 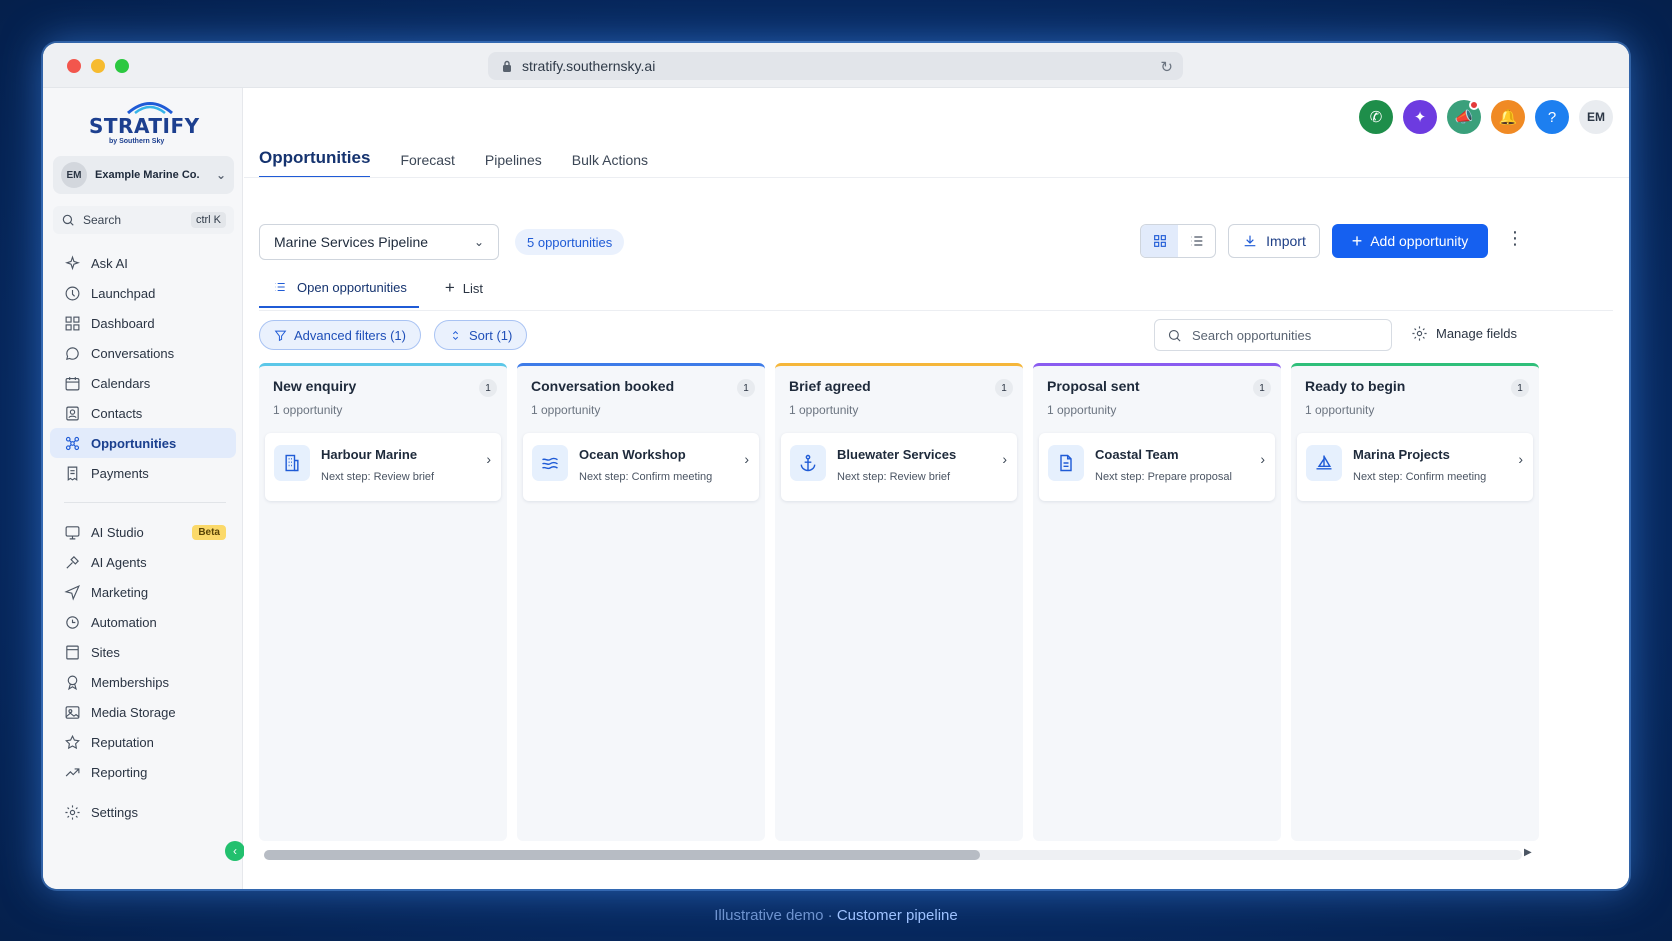 I want to click on tab-bulk-actions: Bulk Actions, so click(x=610, y=165).